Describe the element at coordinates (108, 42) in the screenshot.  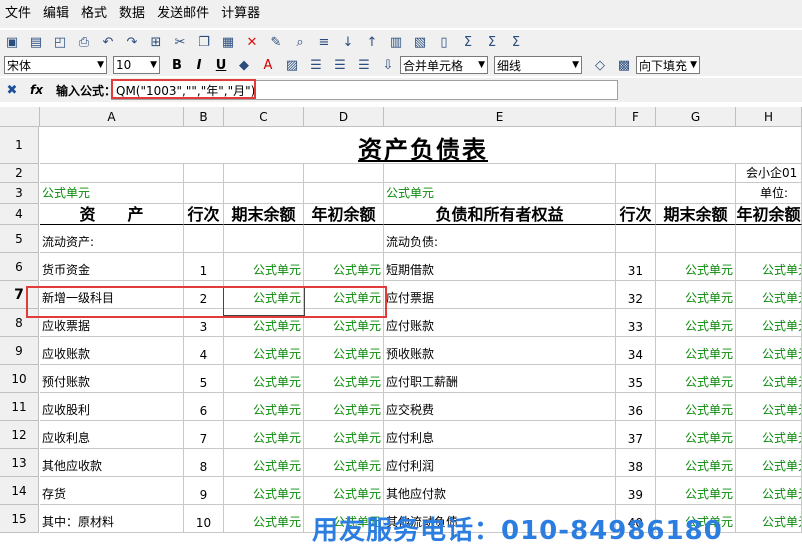
I see `undo-icon: ↶` at that location.